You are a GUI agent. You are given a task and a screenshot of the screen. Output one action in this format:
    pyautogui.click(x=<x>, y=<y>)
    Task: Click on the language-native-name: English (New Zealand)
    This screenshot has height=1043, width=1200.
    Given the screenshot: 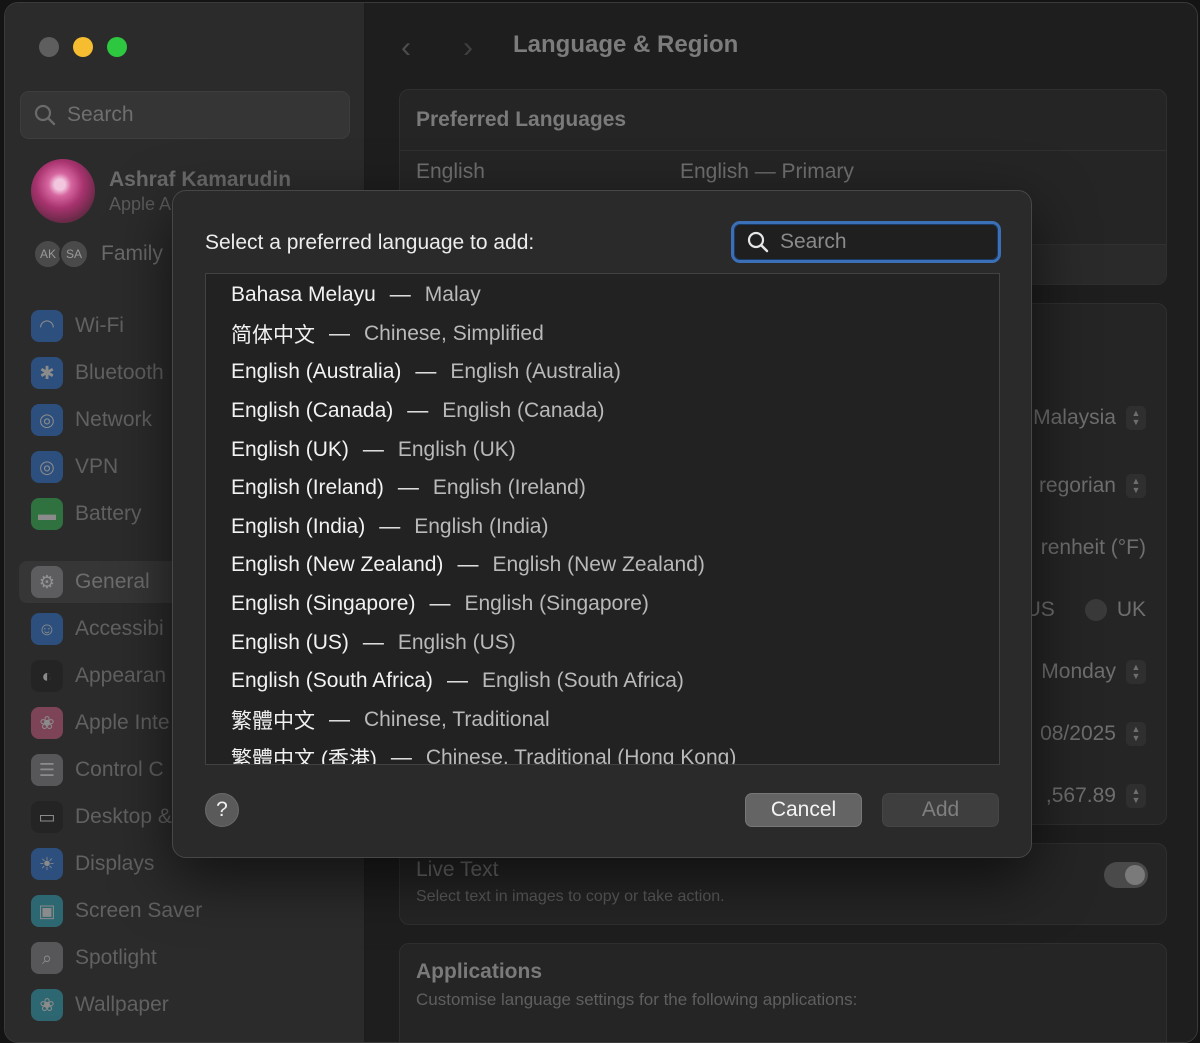 What is the action you would take?
    pyautogui.click(x=337, y=565)
    